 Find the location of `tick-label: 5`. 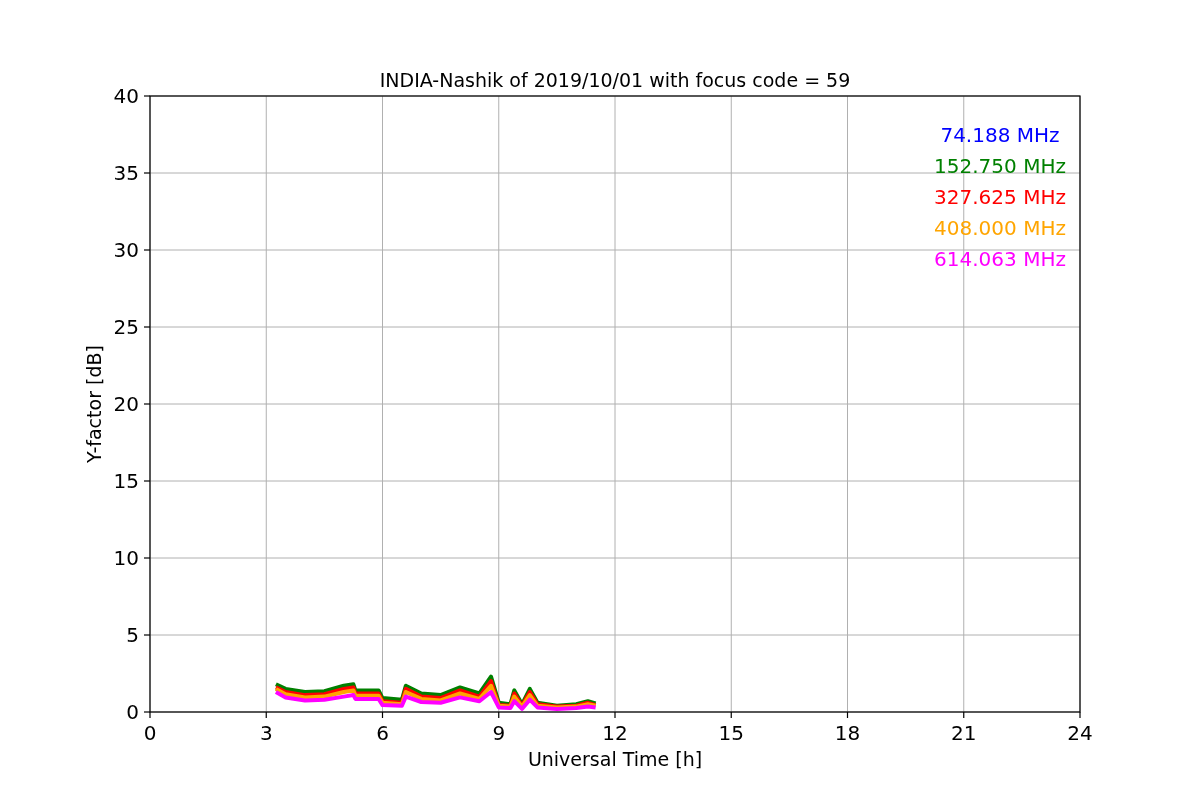

tick-label: 5 is located at coordinates (132, 635).